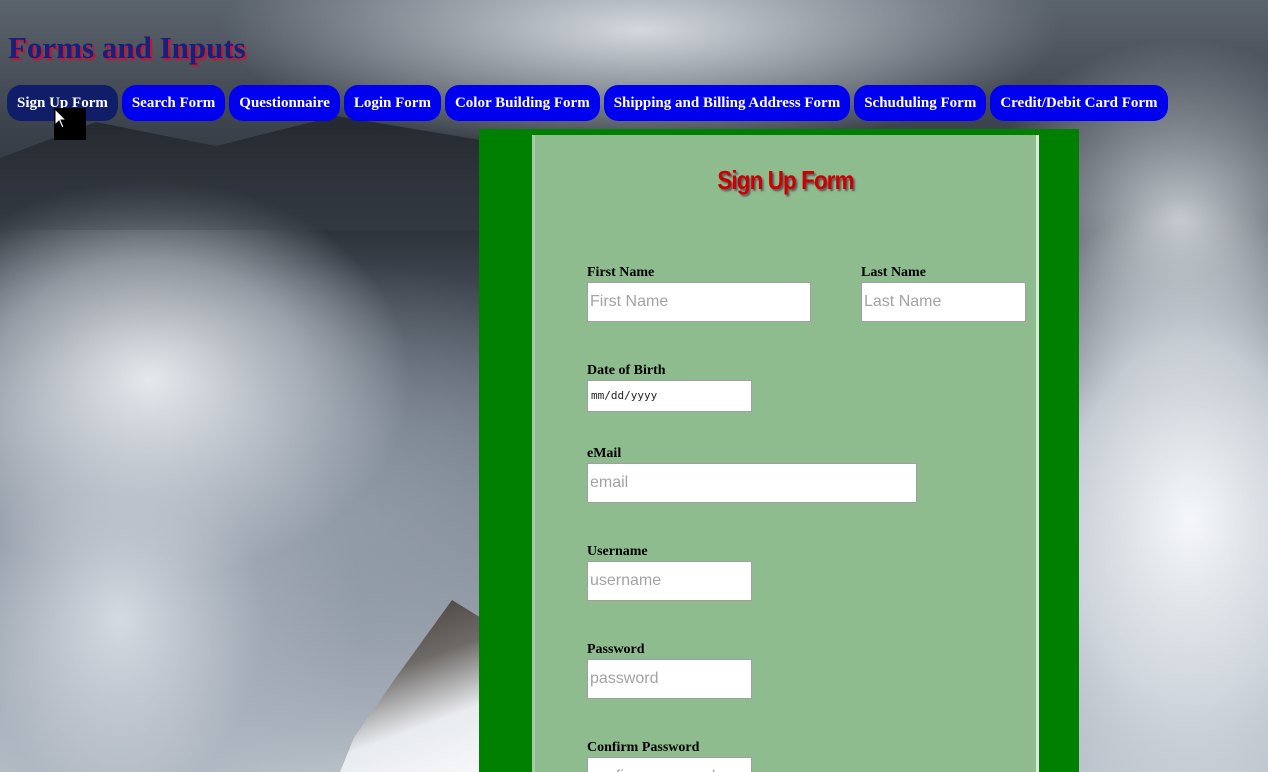 This screenshot has height=772, width=1268. I want to click on first-name-input, so click(699, 302).